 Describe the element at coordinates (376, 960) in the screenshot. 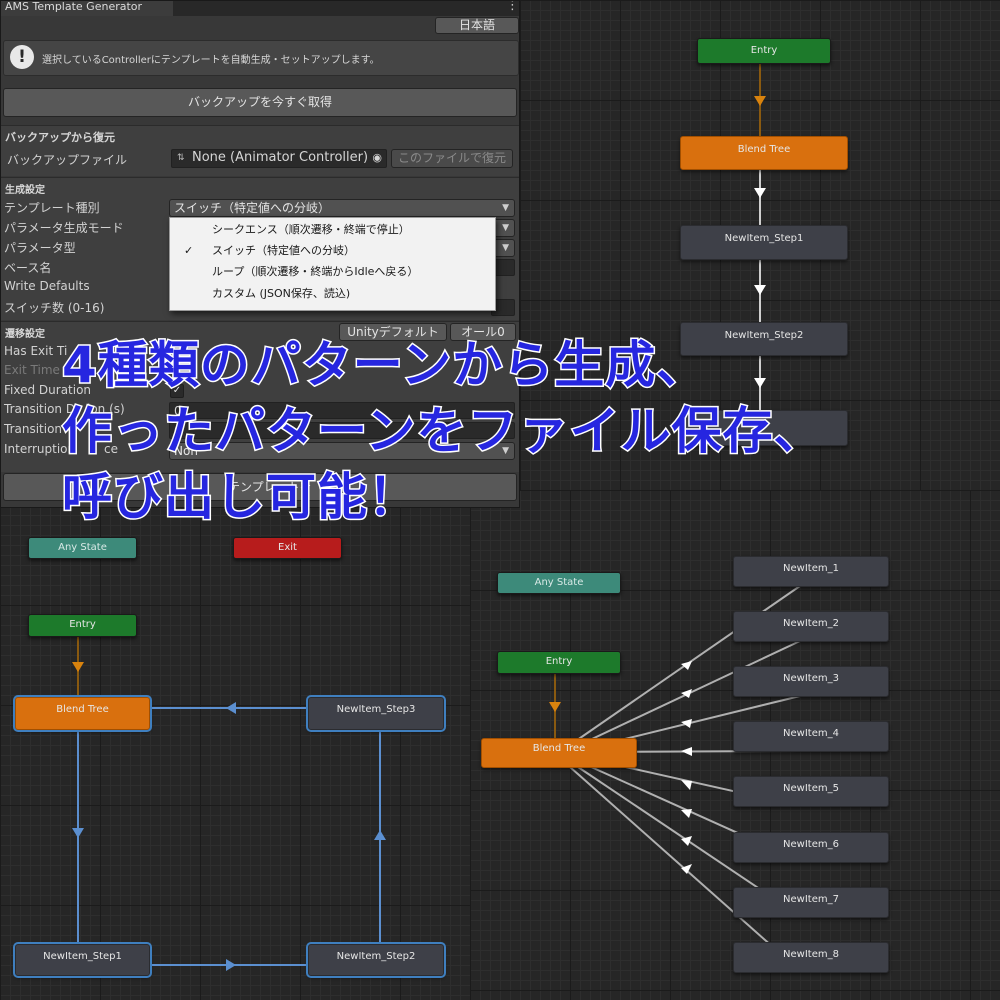

I see `state-node-loop-step2: NewItem_Step2` at that location.